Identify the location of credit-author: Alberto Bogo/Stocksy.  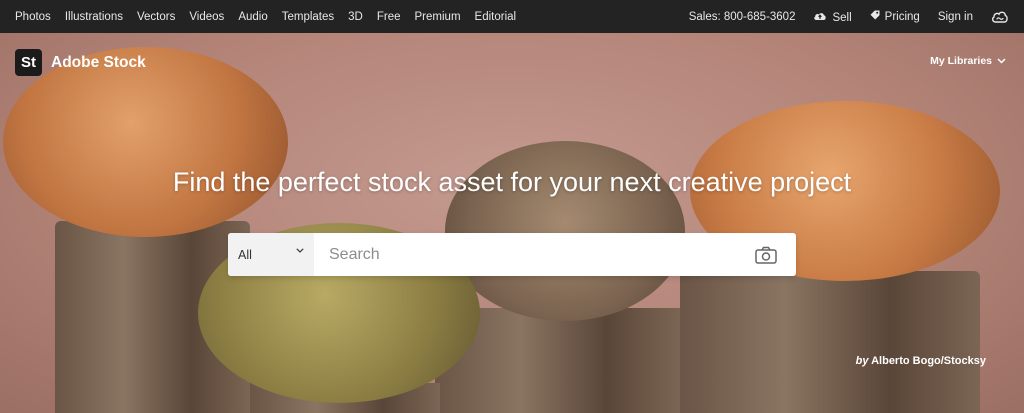
(928, 361).